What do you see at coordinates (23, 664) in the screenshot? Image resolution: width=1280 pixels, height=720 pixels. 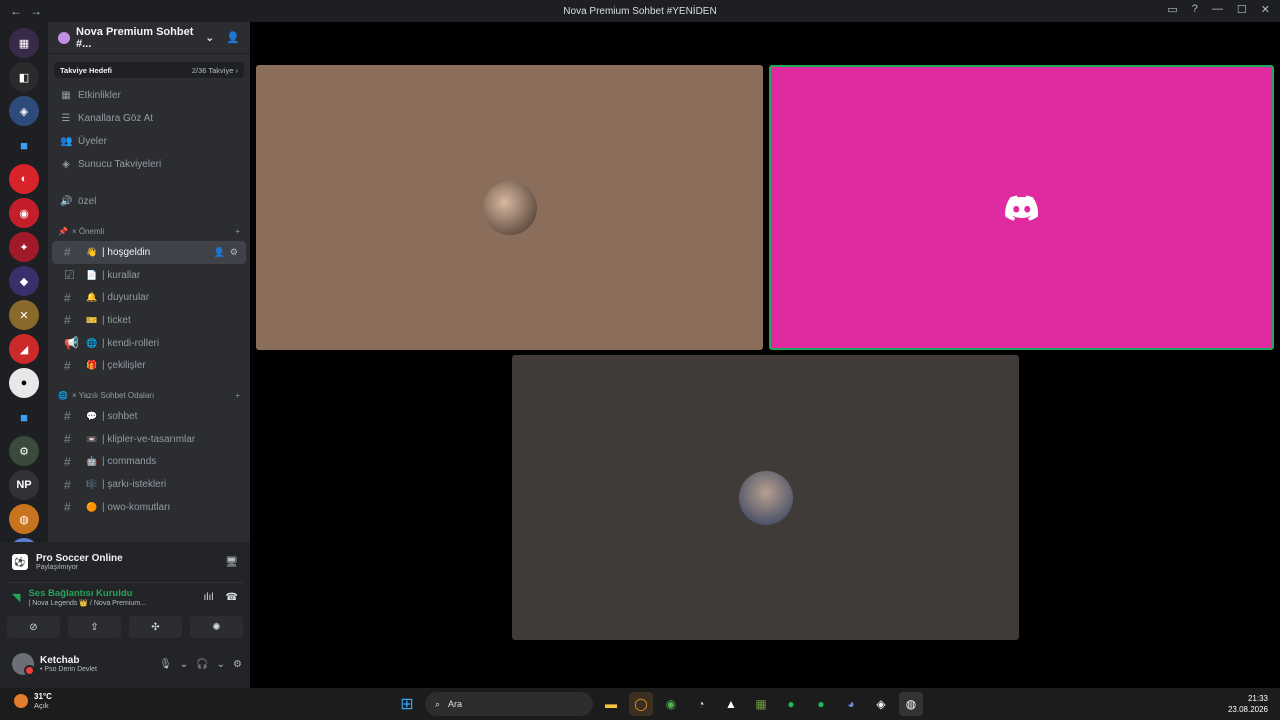 I see `avatar` at bounding box center [23, 664].